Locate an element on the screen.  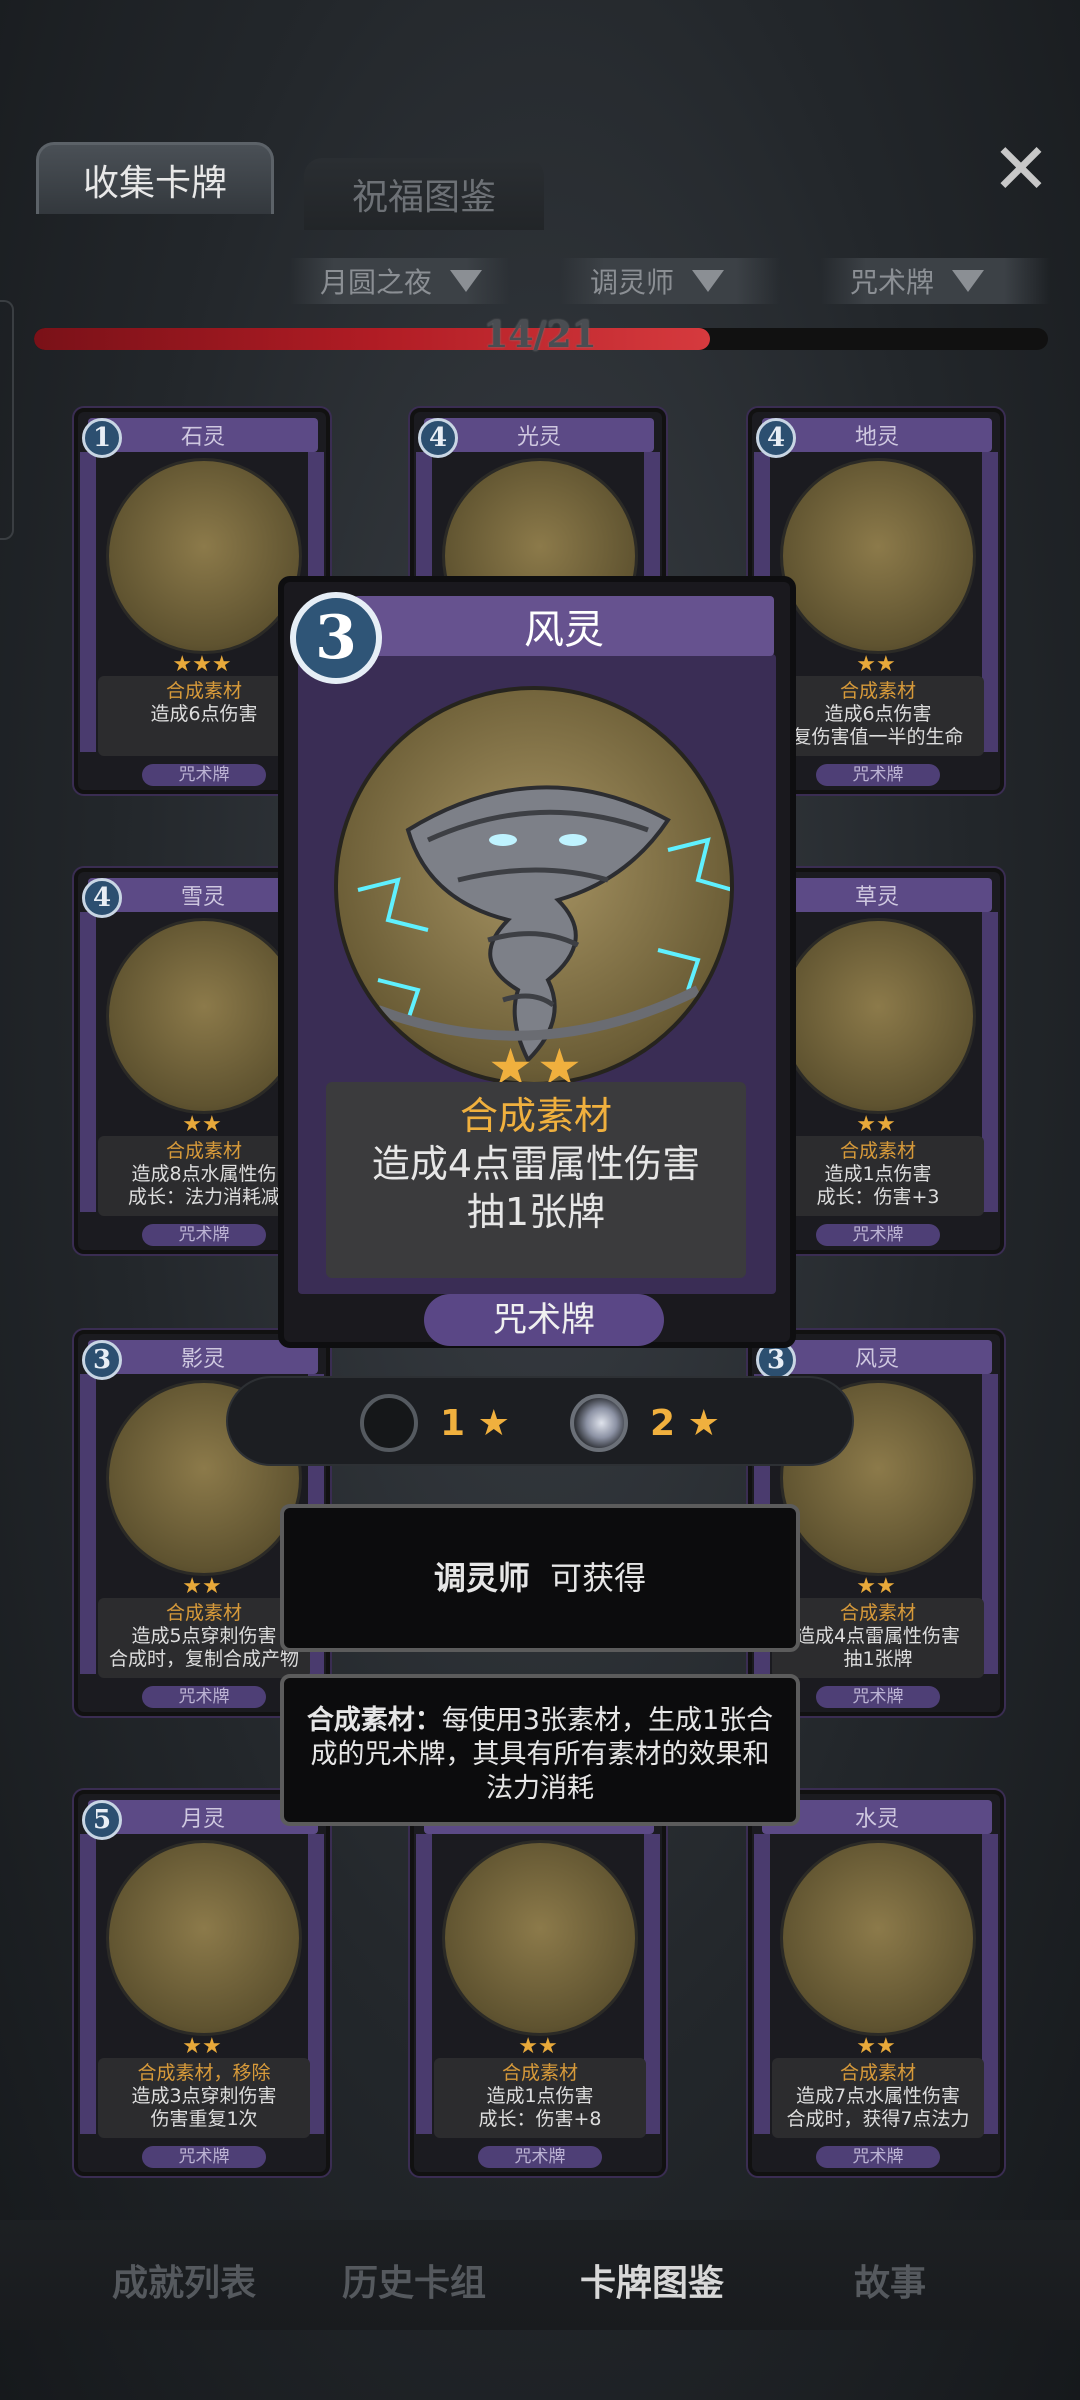
keyword-tooltip: 合成素材：每使用3张素材，生成1张合成的咒术牌，其具有所有素材的效果和法力消耗 is located at coordinates (540, 1750).